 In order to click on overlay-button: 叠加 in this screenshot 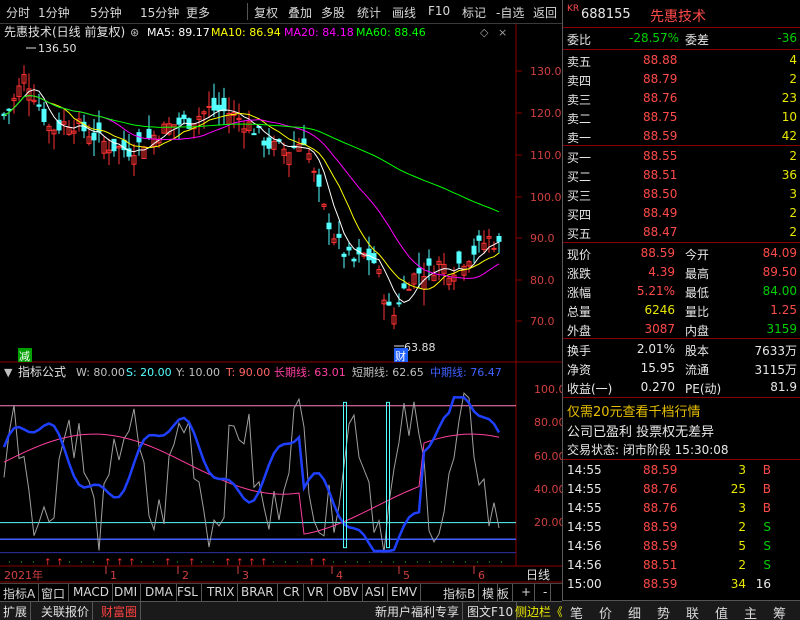, I will do `click(300, 12)`.